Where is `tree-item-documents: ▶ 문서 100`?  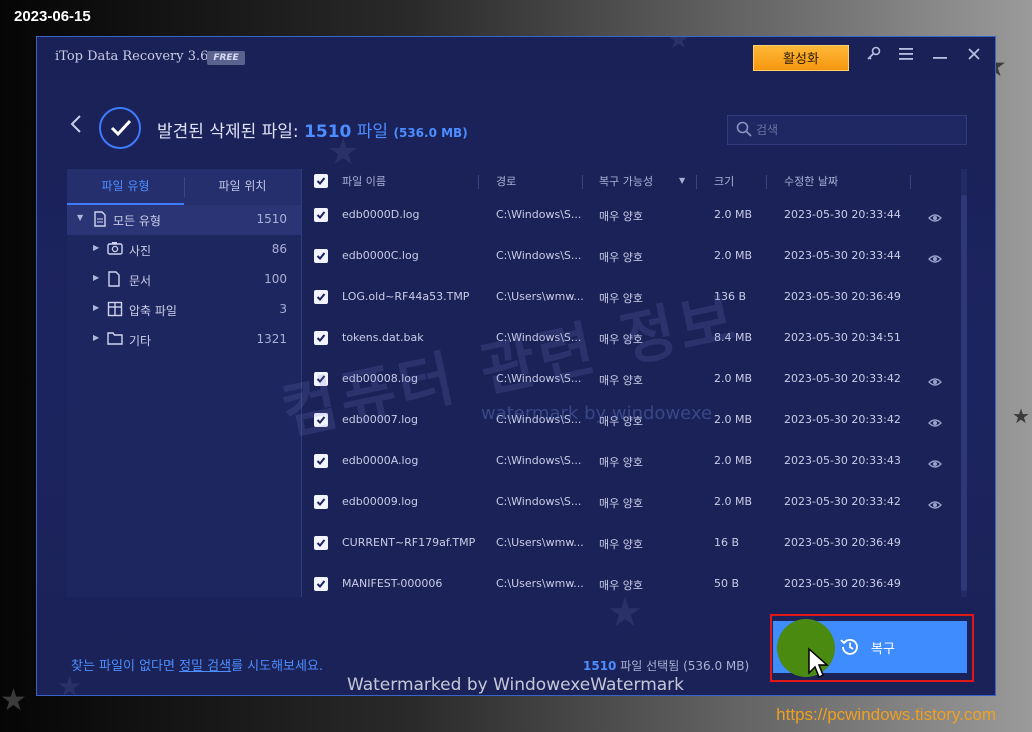 tree-item-documents: ▶ 문서 100 is located at coordinates (184, 280).